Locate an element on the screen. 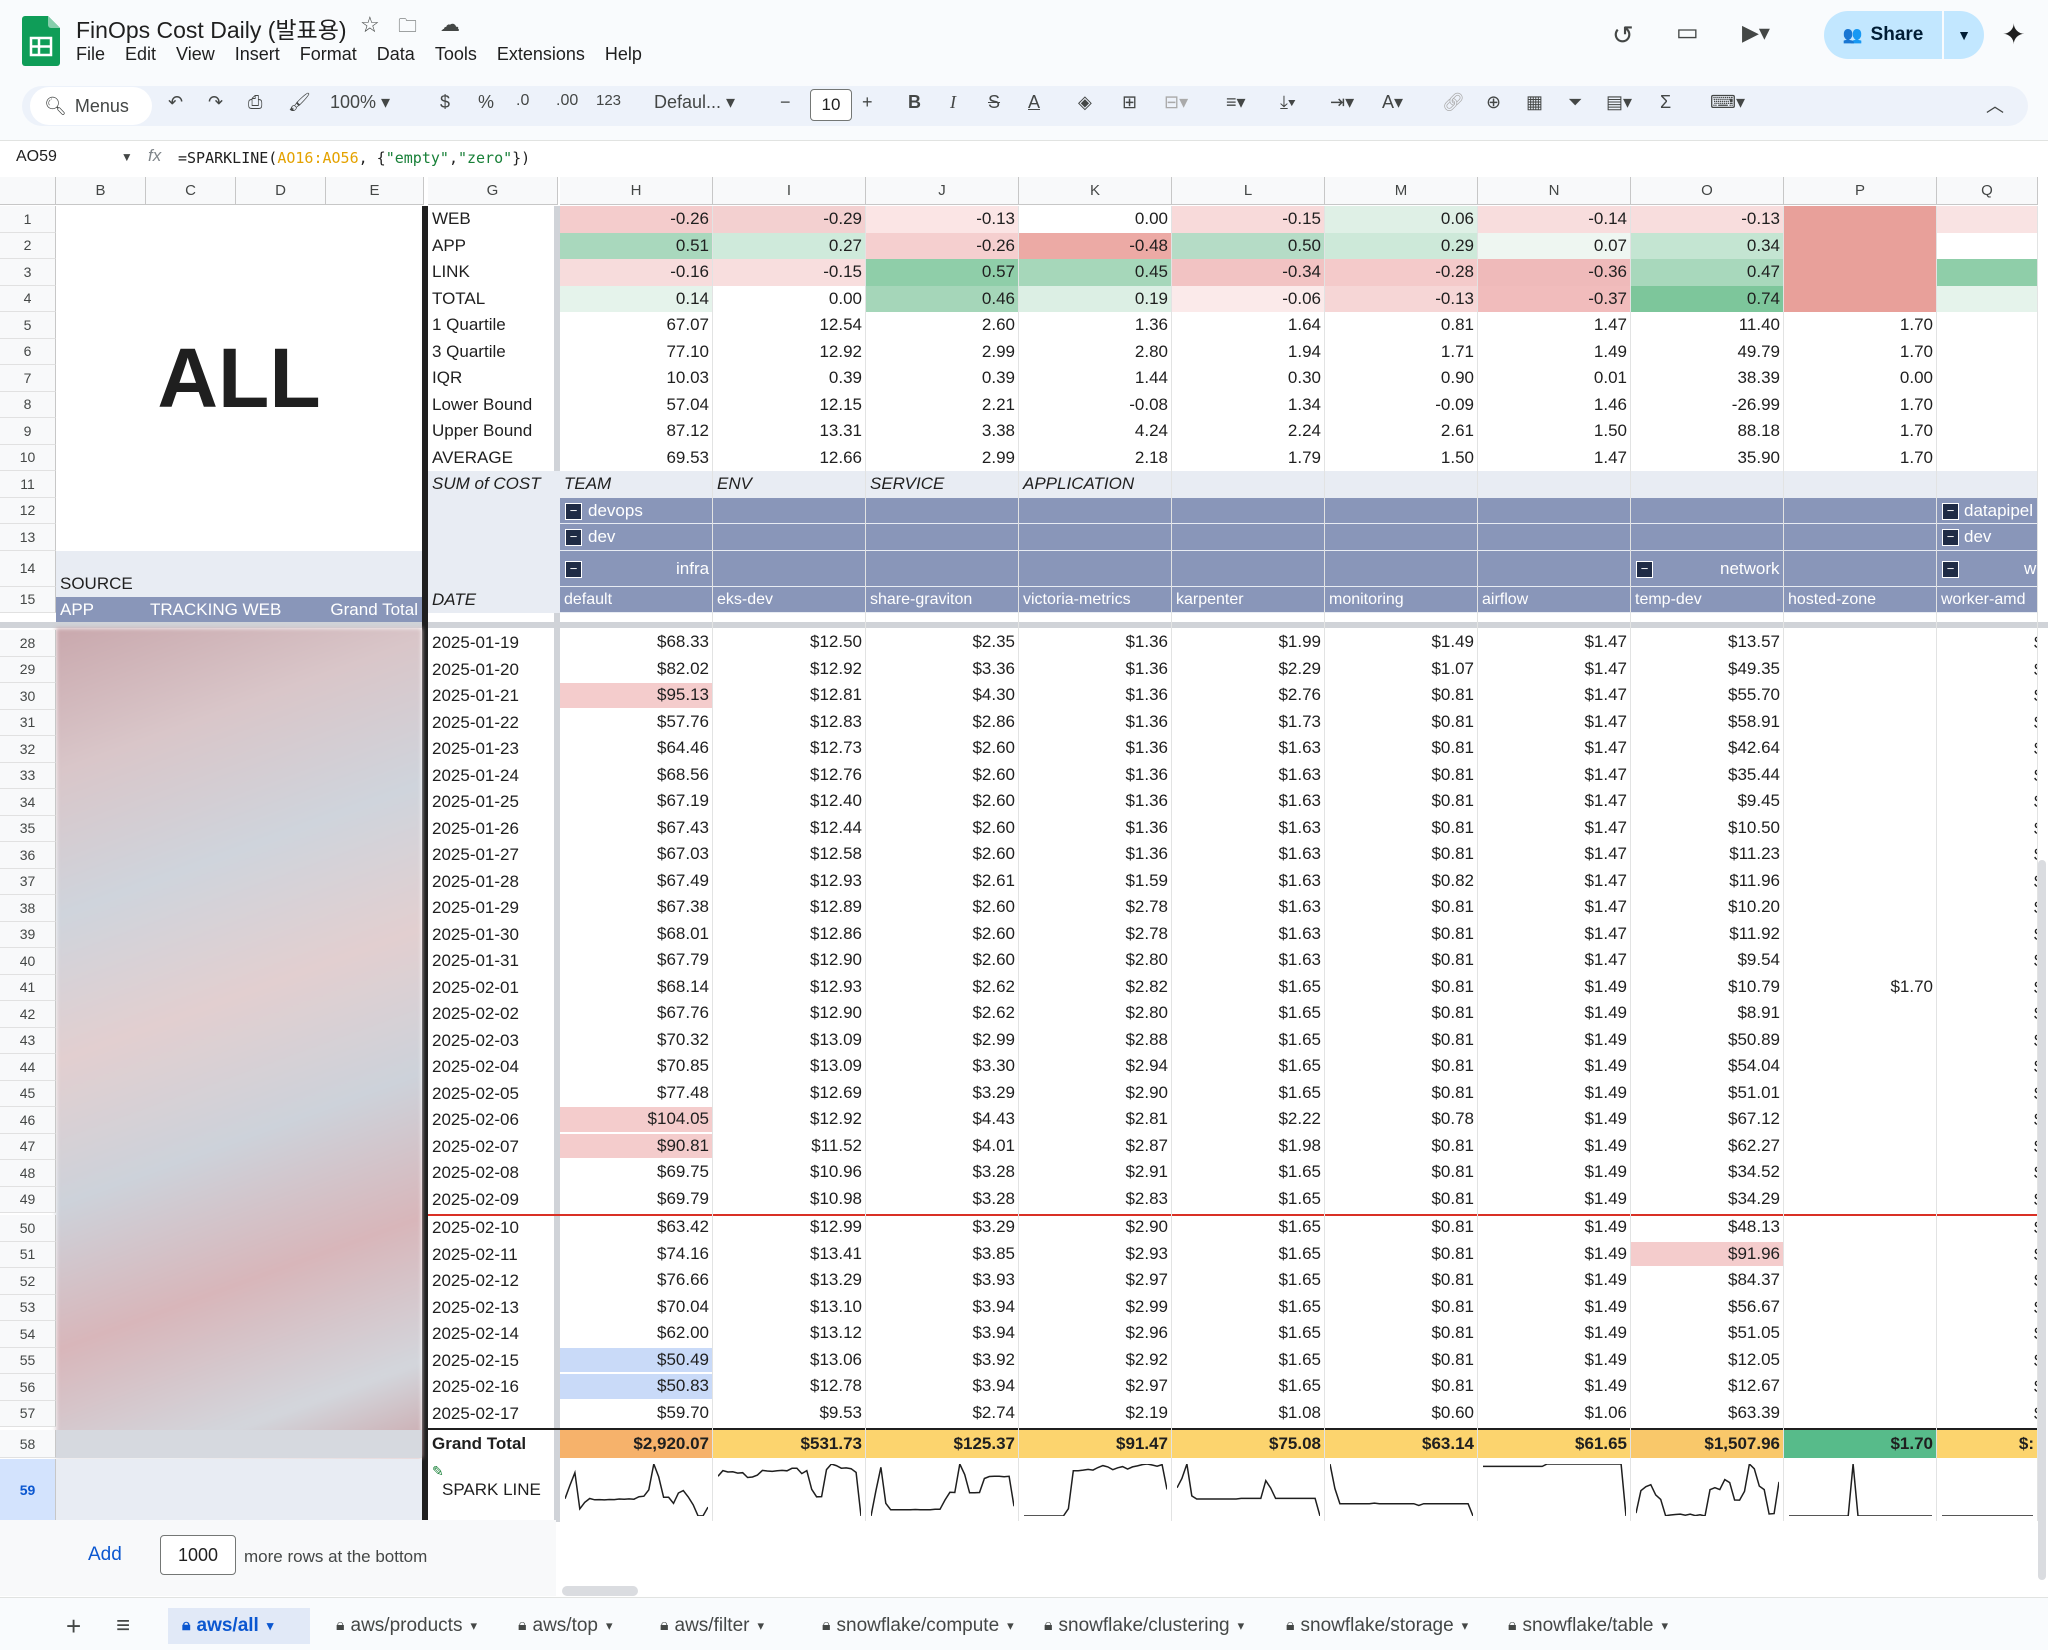 The image size is (2048, 1650). menu-help: Help is located at coordinates (623, 54).